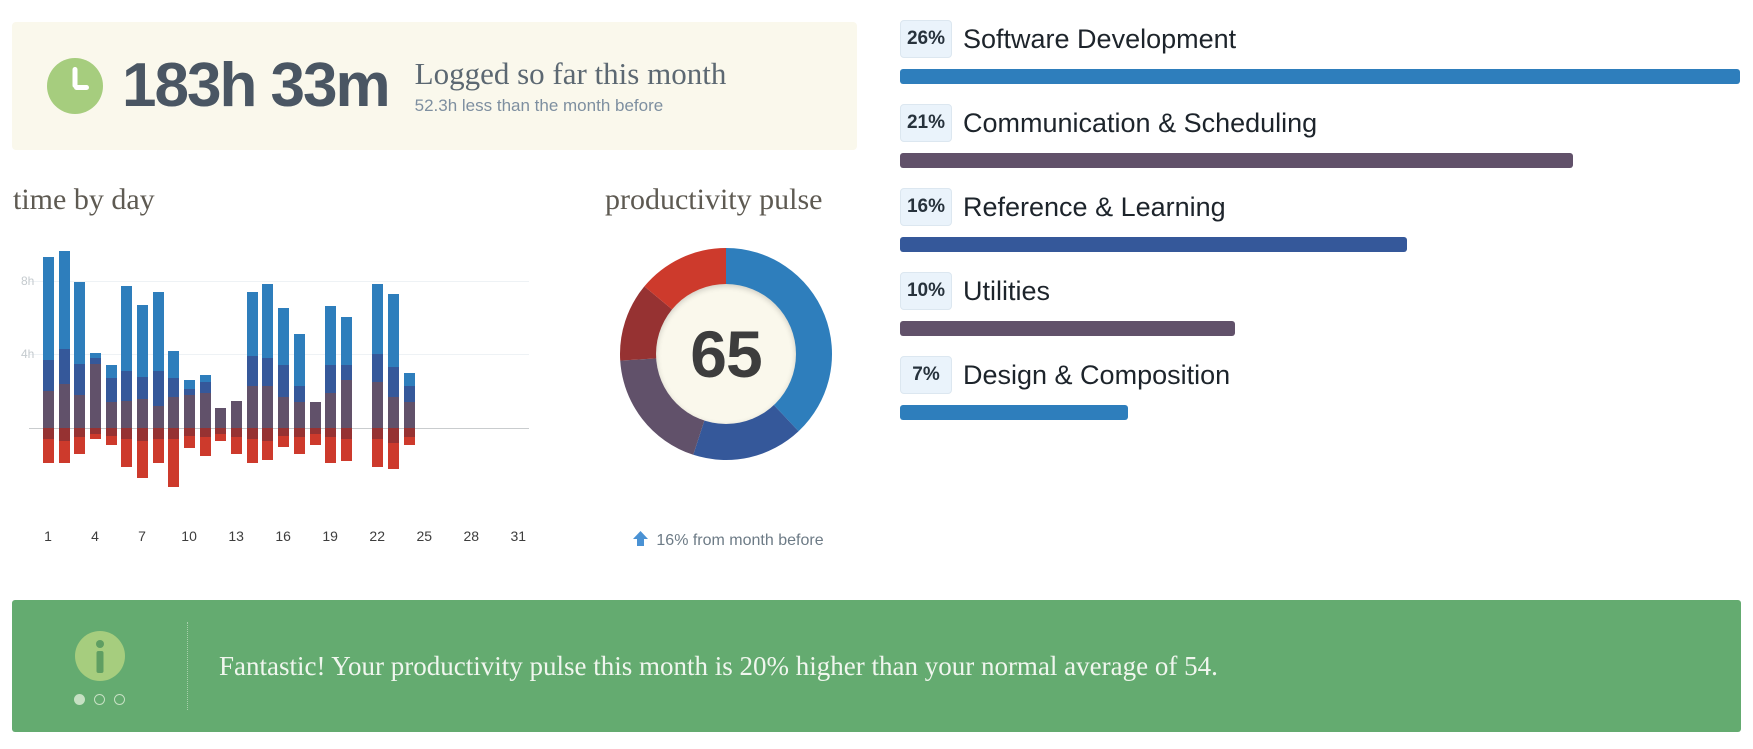 This screenshot has height=749, width=1753. Describe the element at coordinates (1320, 220) in the screenshot. I see `category-row: 16% Reference & Learning` at that location.